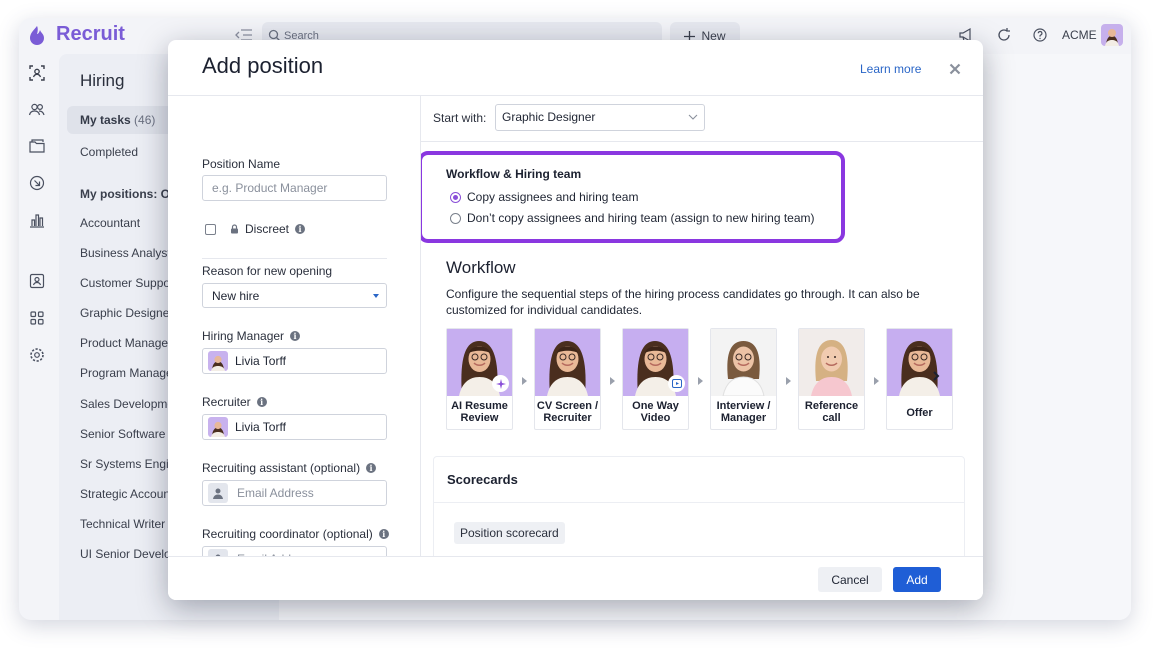 This screenshot has height=658, width=1161. I want to click on workflow-step-one-way-video: One Way Video, so click(655, 379).